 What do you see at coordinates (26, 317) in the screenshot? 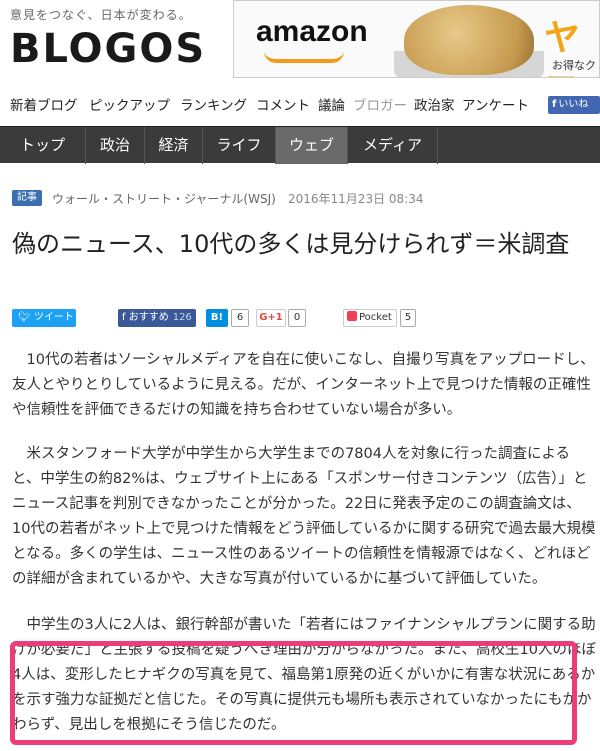
I see `twitter-icon: 🐦︎` at bounding box center [26, 317].